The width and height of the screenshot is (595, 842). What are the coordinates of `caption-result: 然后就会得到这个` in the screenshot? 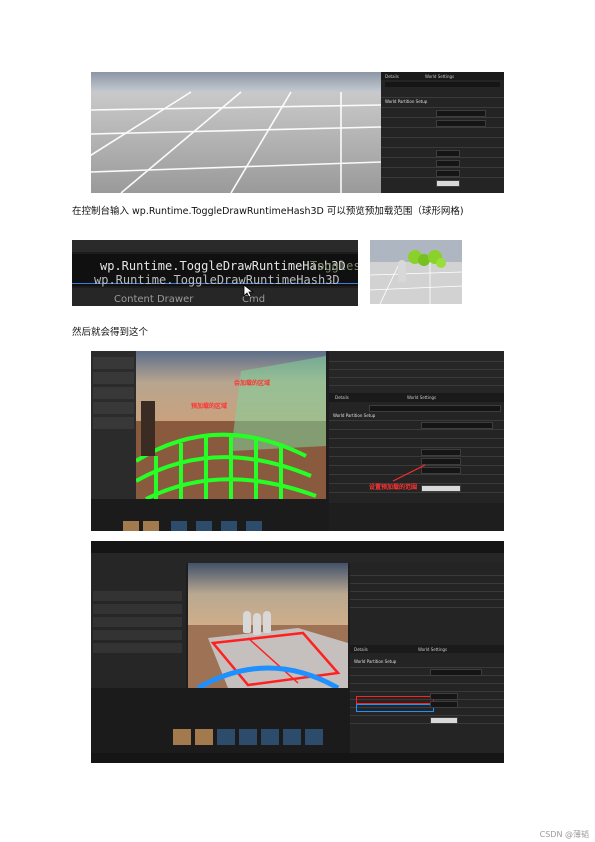 It's located at (110, 332).